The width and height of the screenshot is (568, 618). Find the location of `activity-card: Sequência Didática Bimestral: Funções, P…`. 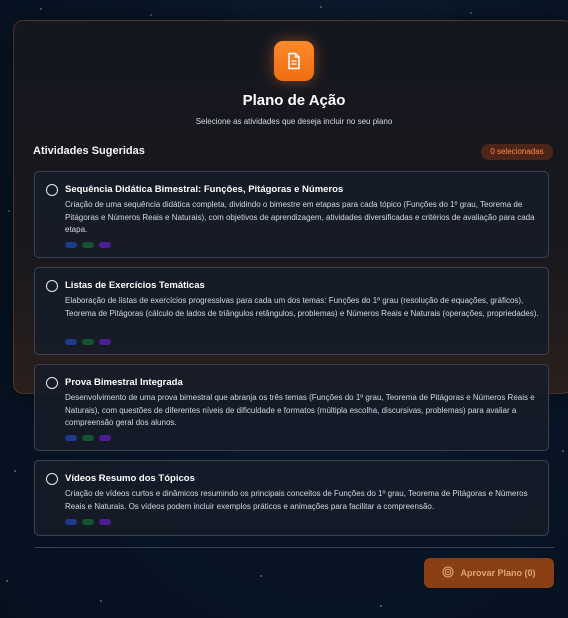

activity-card: Sequência Didática Bimestral: Funções, P… is located at coordinates (291, 214).